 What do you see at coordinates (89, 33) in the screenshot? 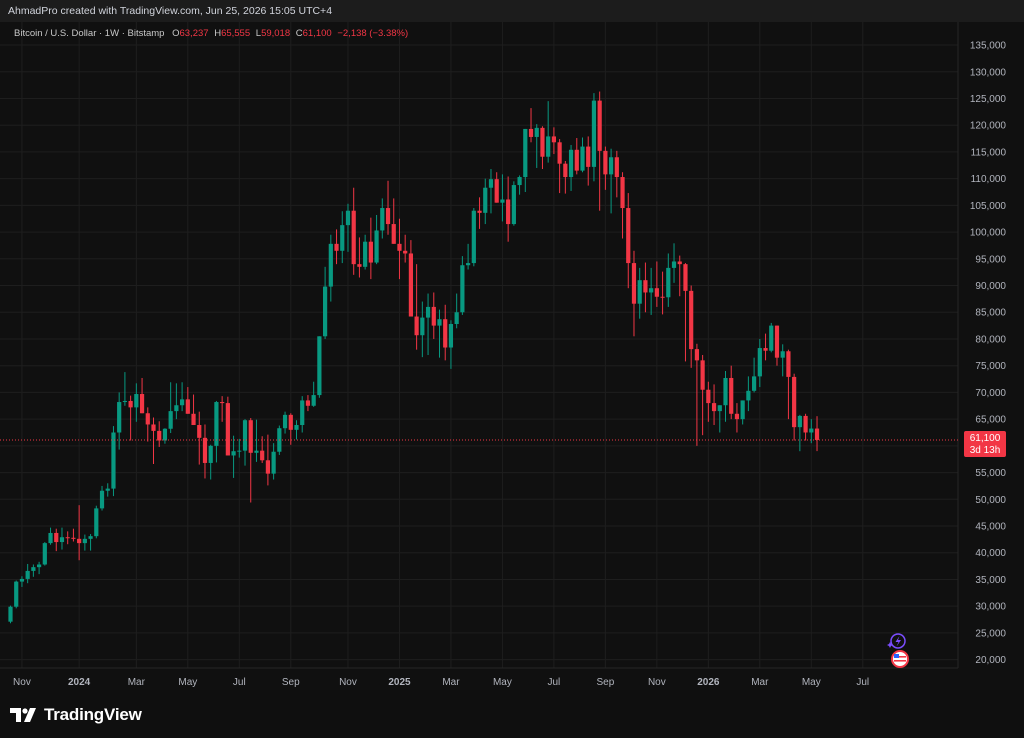
I see `symbol-label: Bitcoin / U.S. Dollar · 1W · Bitstamp` at bounding box center [89, 33].